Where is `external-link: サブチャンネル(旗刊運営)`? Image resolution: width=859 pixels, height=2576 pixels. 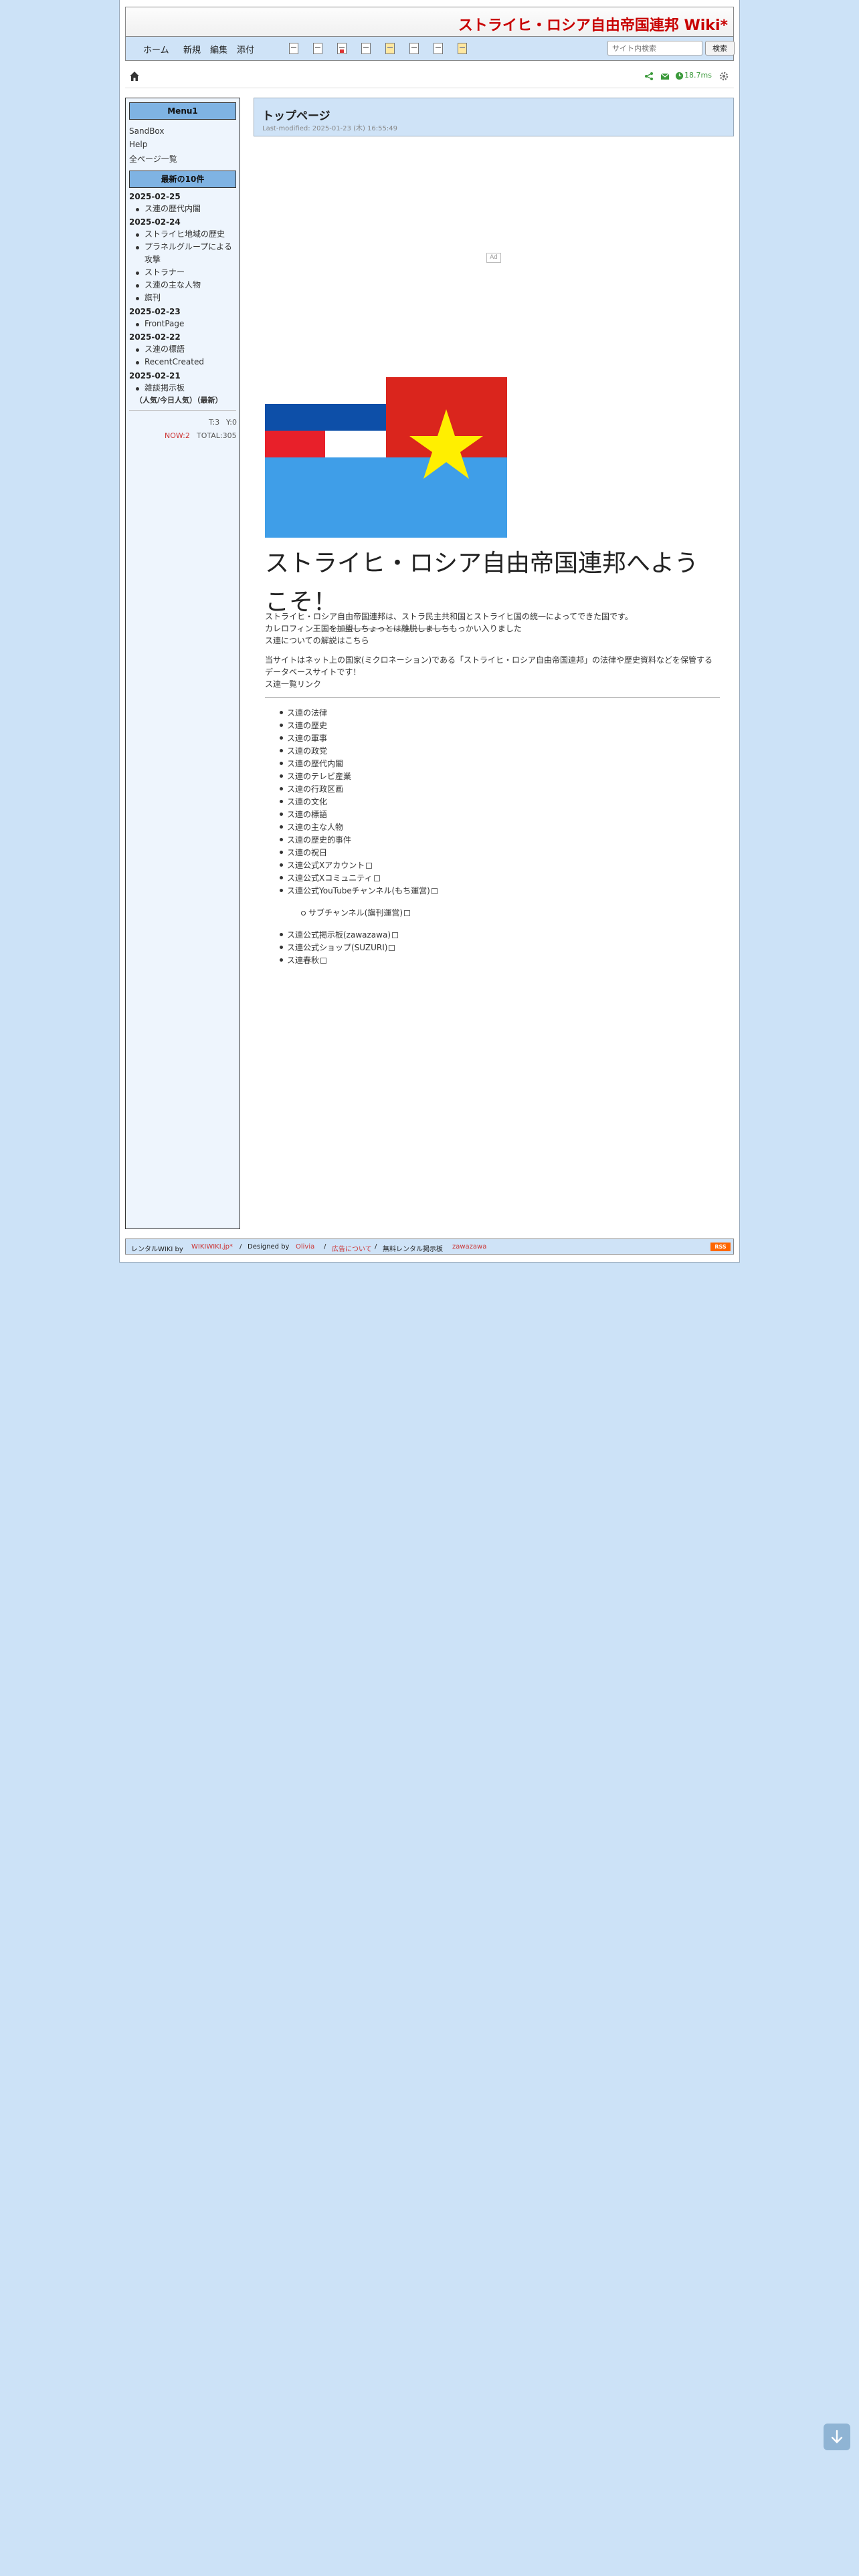
external-link: サブチャンネル(旗刊運営) is located at coordinates (356, 913).